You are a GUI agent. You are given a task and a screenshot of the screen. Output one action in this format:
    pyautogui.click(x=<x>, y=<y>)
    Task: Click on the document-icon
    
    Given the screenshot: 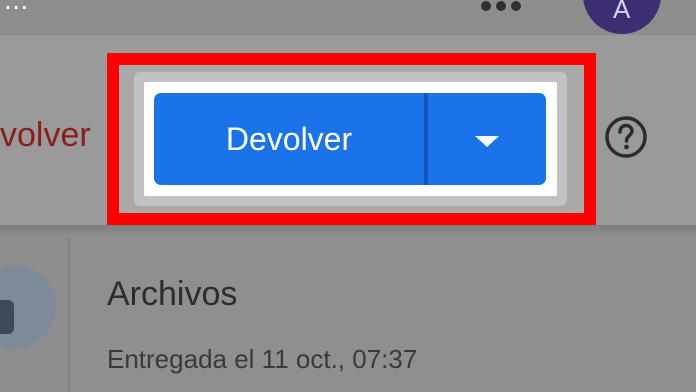 What is the action you would take?
    pyautogui.click(x=7, y=317)
    